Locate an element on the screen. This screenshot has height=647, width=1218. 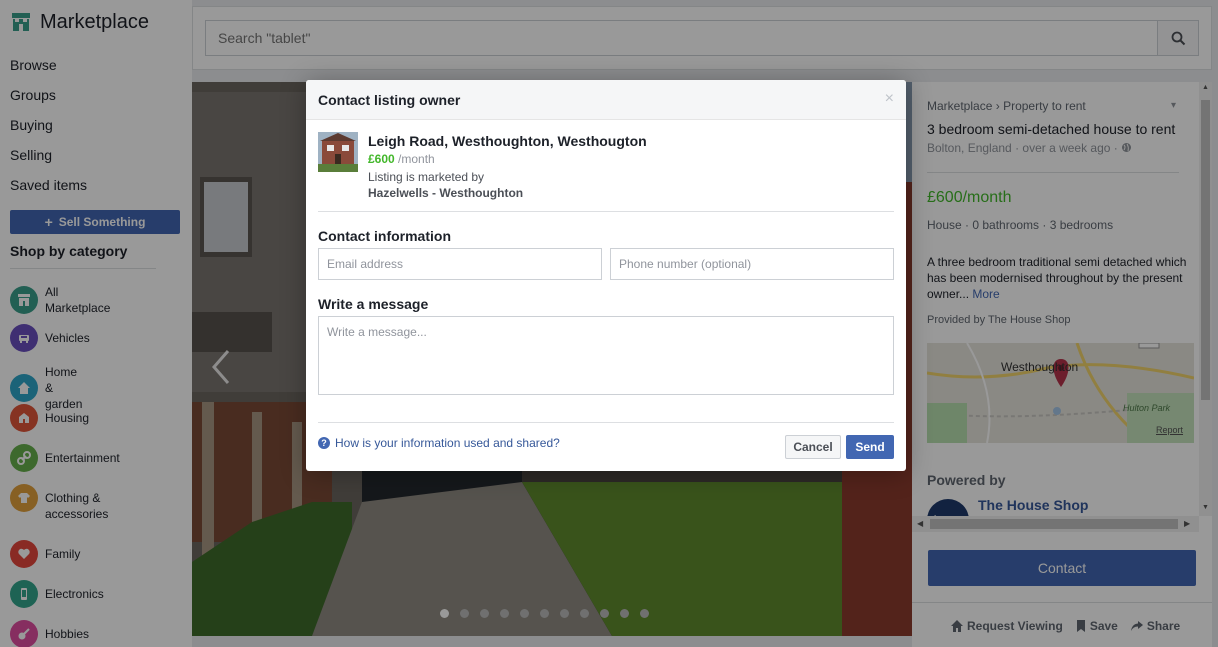
send-button: Send is located at coordinates (870, 447).